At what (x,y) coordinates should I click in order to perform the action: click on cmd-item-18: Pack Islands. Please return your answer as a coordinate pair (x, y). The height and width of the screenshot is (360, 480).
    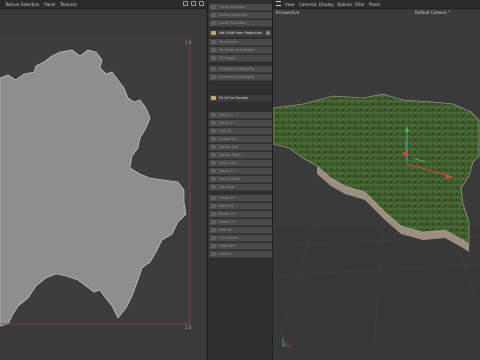
    Looking at the image, I should click on (240, 179).